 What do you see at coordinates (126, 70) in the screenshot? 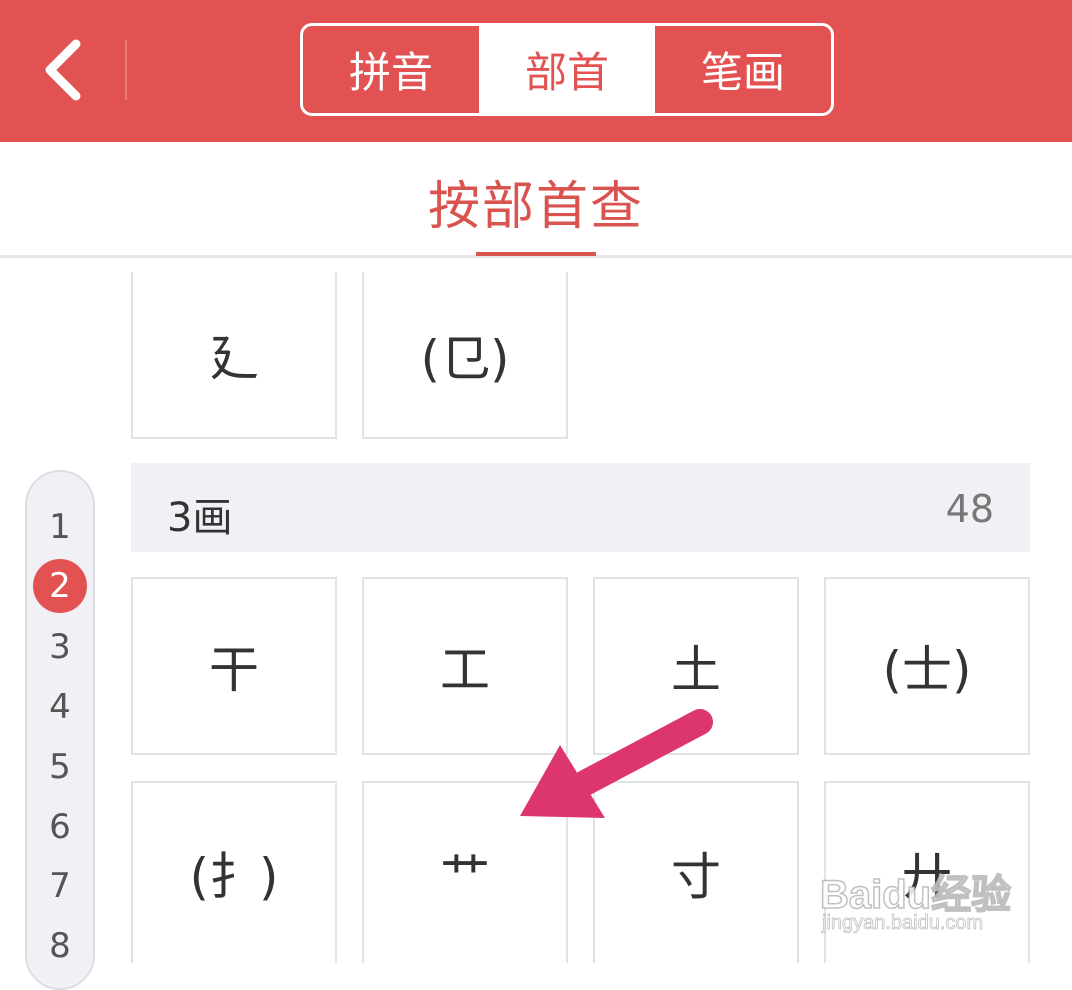
I see `divider` at bounding box center [126, 70].